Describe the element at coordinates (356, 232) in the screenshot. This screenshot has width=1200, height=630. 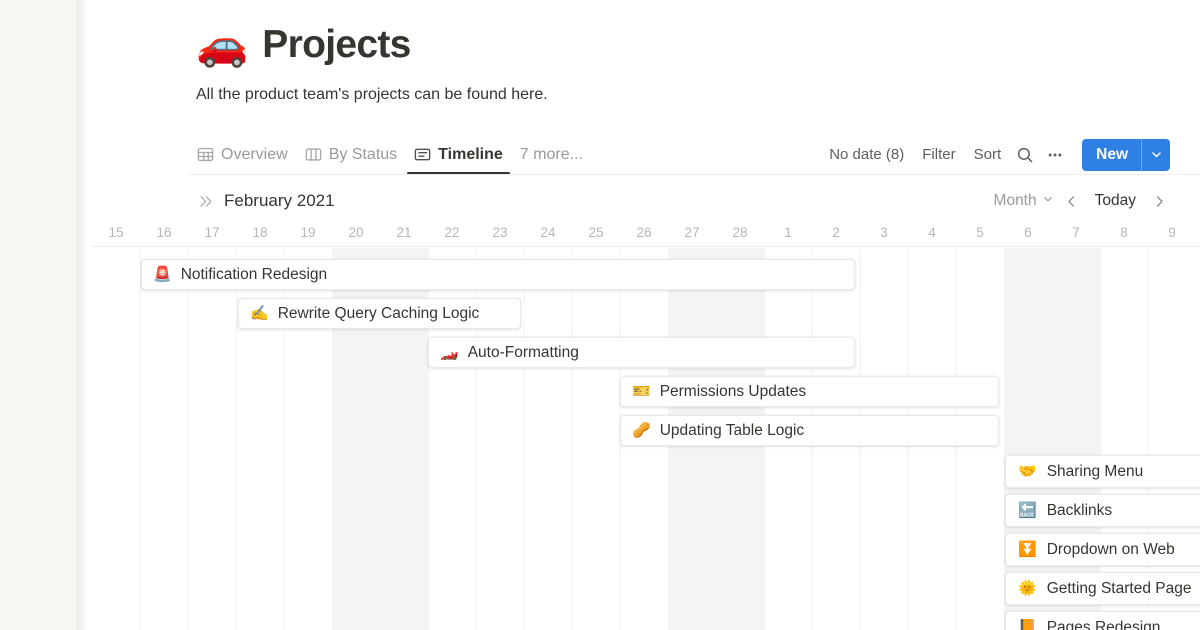
I see `ruler-day: 20` at that location.